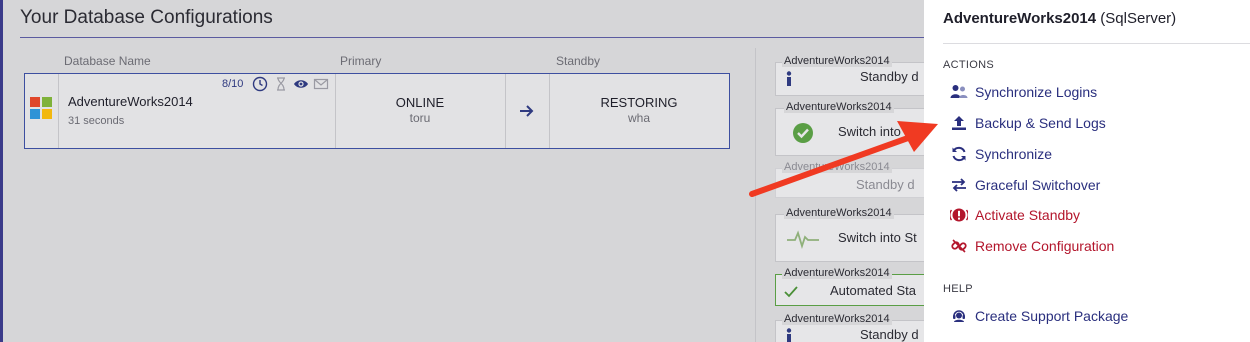 The width and height of the screenshot is (1250, 342). Describe the element at coordinates (96, 121) in the screenshot. I see `database-age: 31 seconds` at that location.